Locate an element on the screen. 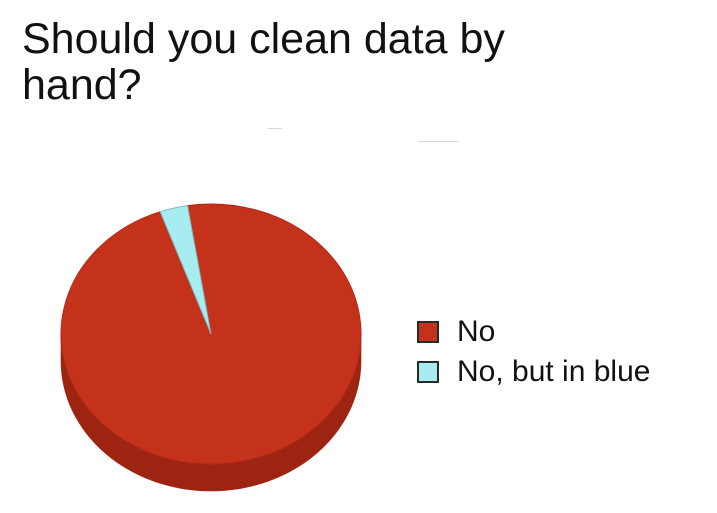 The image size is (717, 513). legend-label-no-but-in-blue: No, but in blue is located at coordinates (554, 371).